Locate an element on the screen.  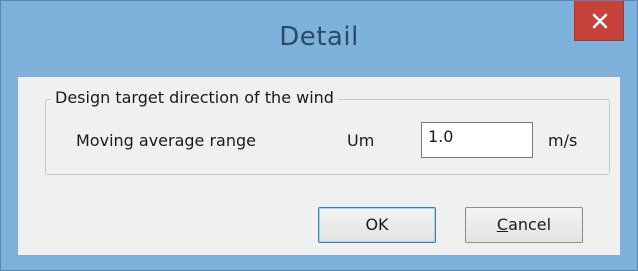
unit-label: m/s is located at coordinates (563, 140).